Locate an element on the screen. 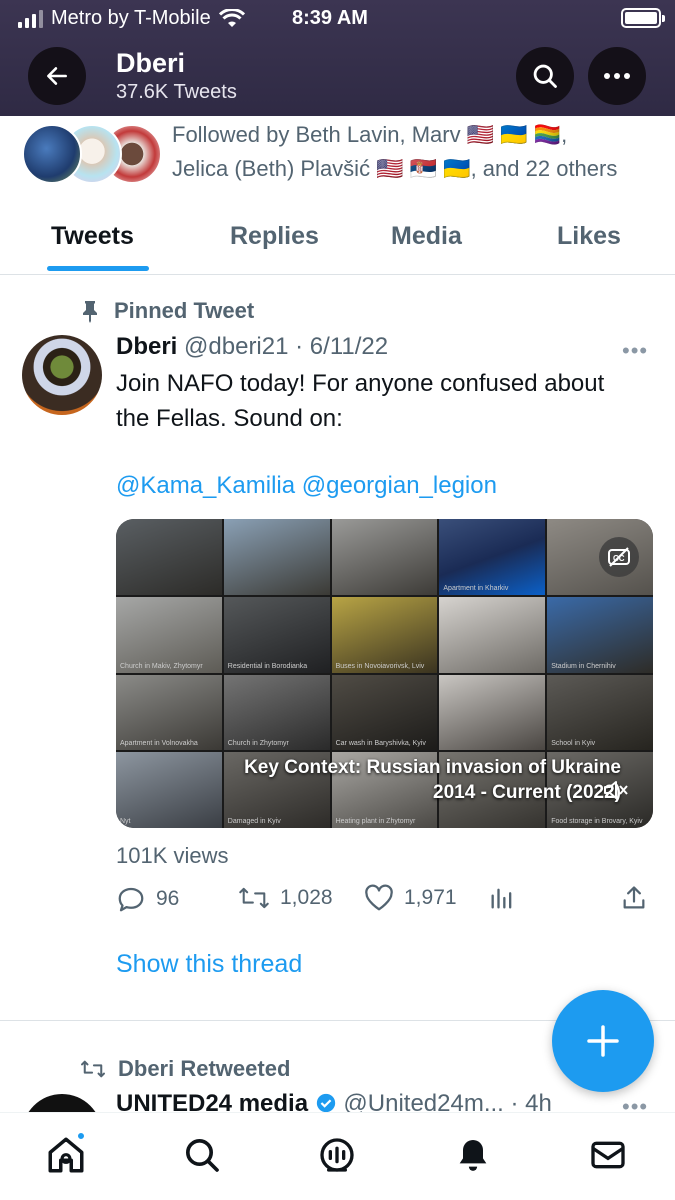  pinned-label: Pinned Tweet is located at coordinates (167, 311).